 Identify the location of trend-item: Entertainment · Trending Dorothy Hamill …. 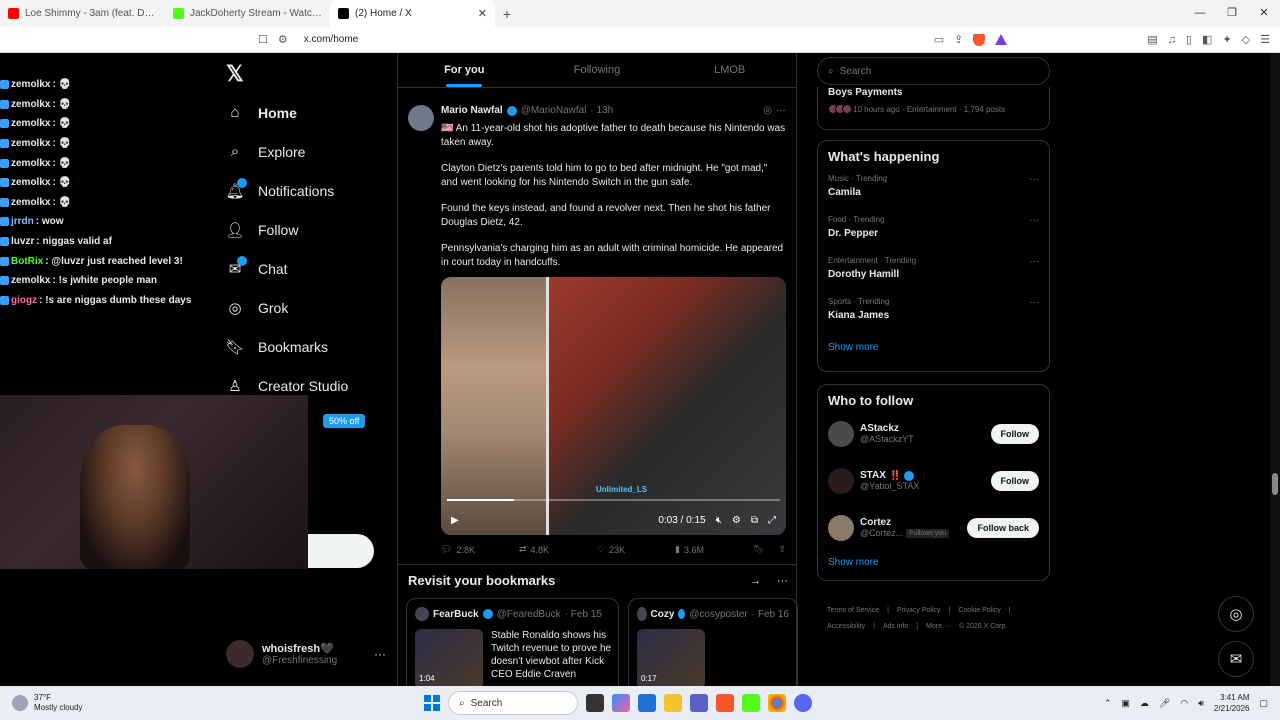
(933, 271).